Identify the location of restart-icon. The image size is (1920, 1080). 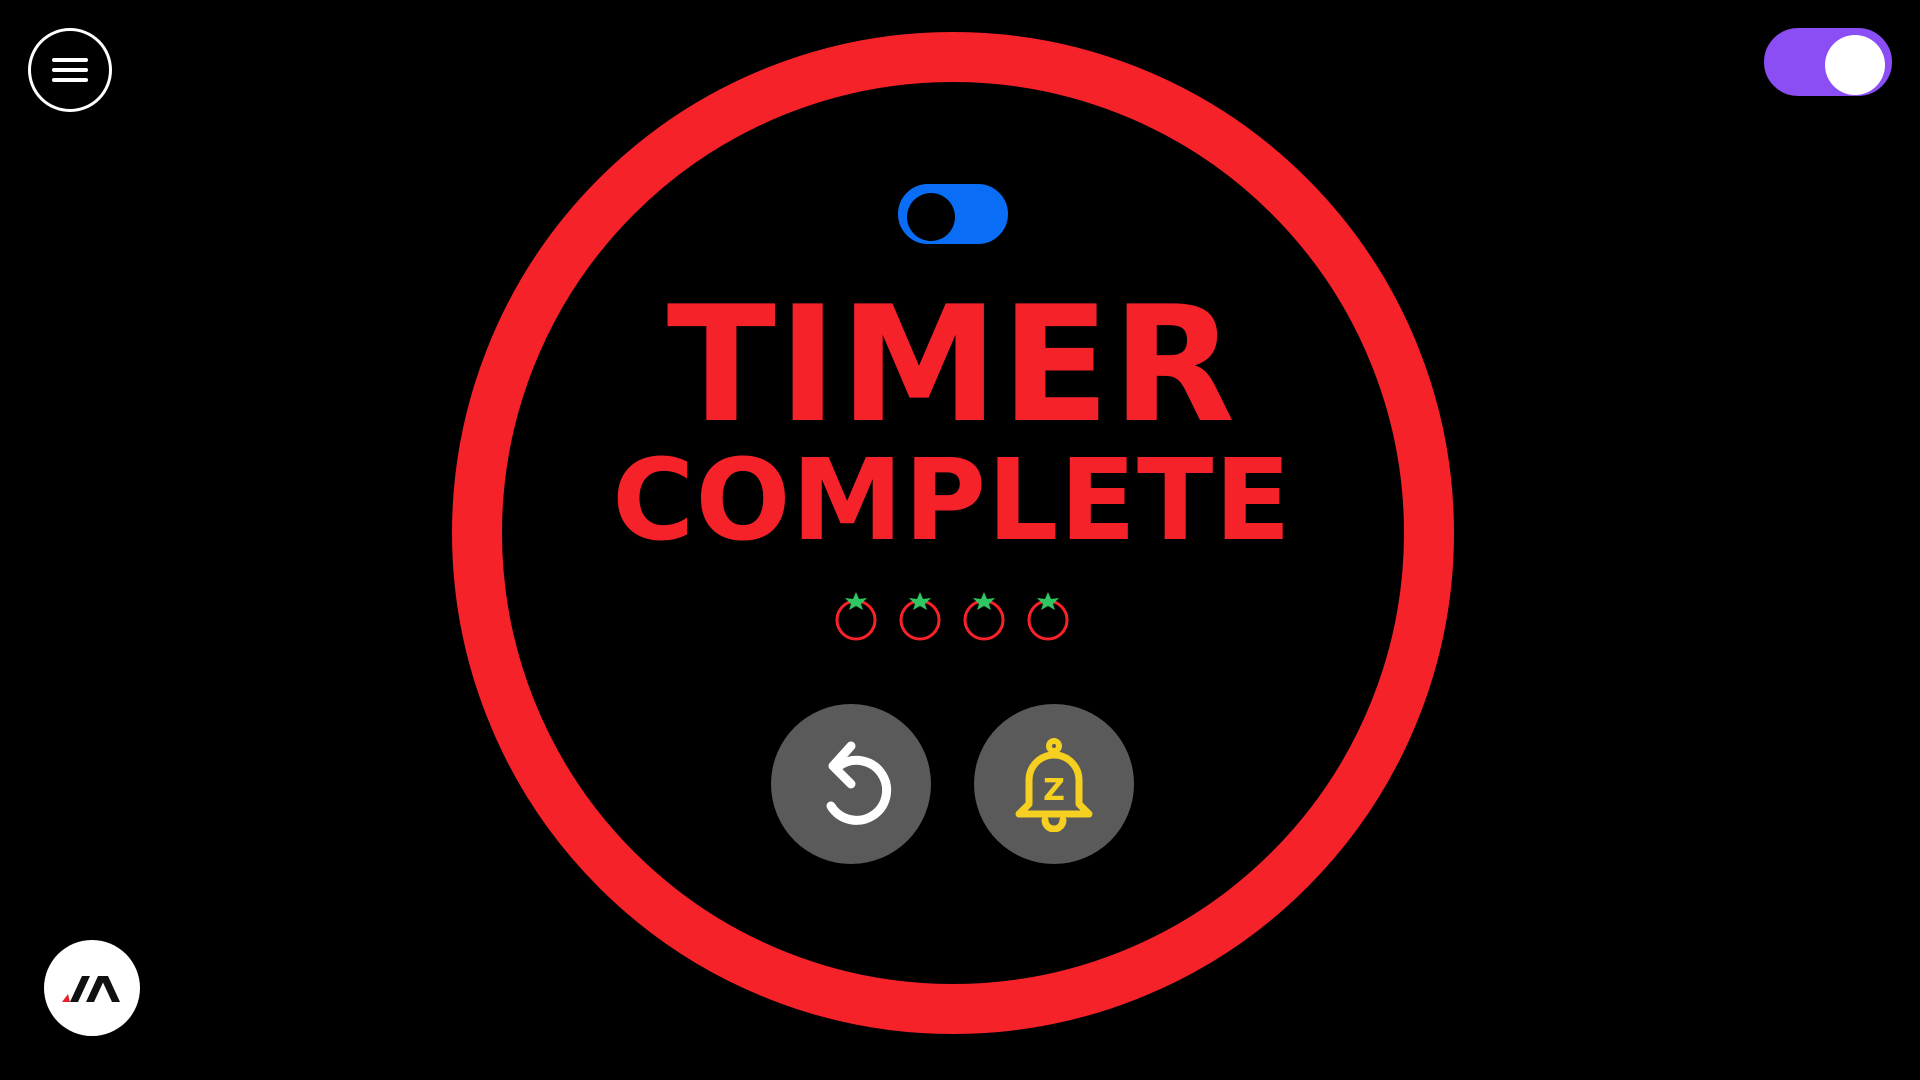
(859, 783).